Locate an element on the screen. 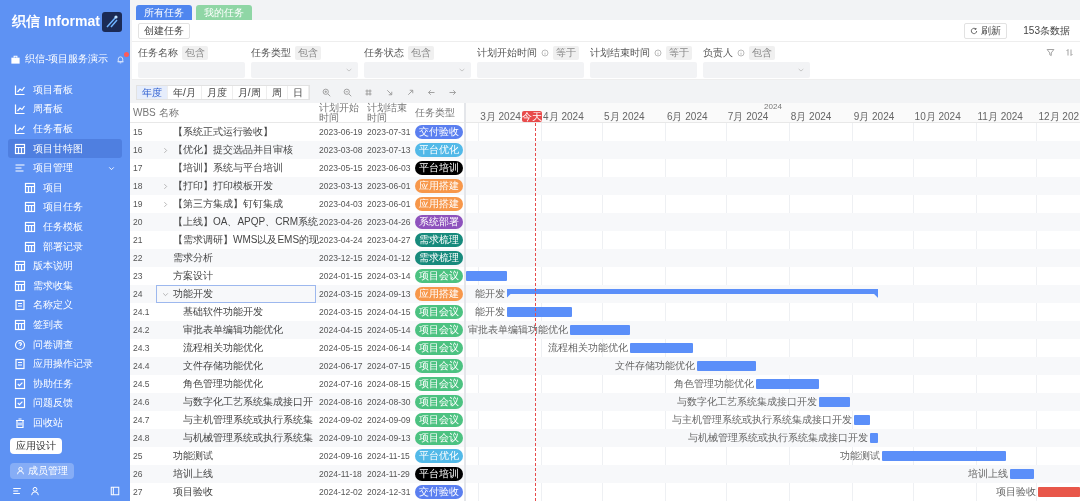 The image size is (1080, 501). chevron-icon is located at coordinates (462, 70).